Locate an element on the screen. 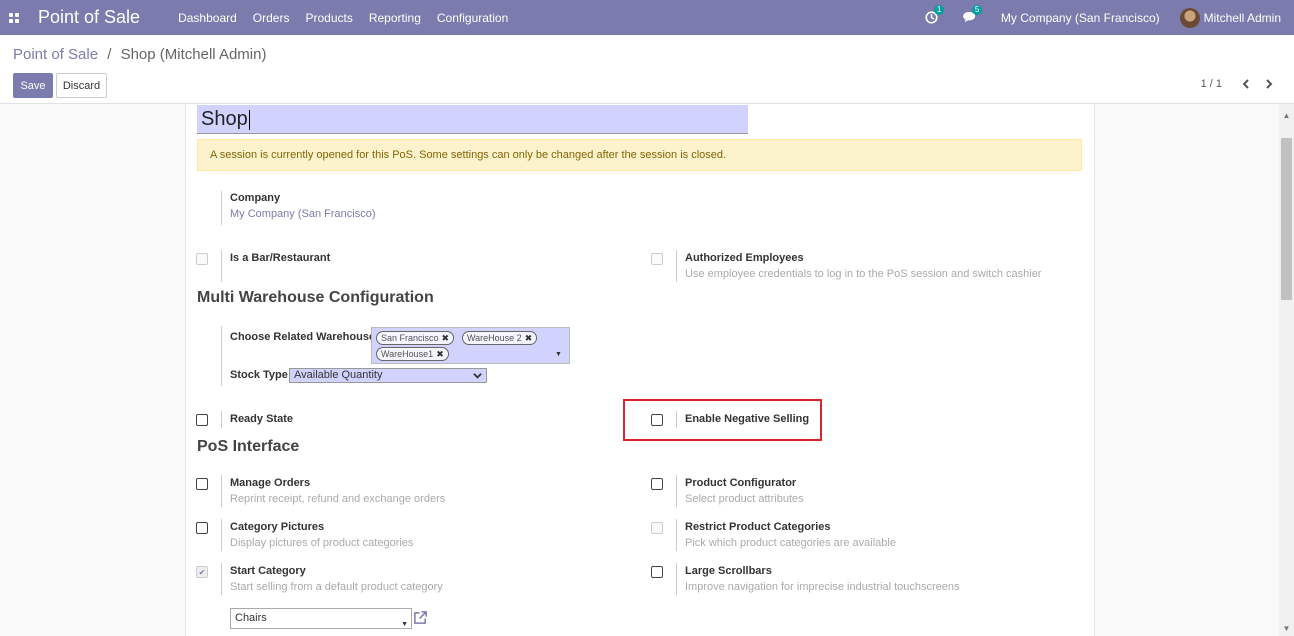 This screenshot has height=636, width=1294. pos-name-input: Shop is located at coordinates (472, 119).